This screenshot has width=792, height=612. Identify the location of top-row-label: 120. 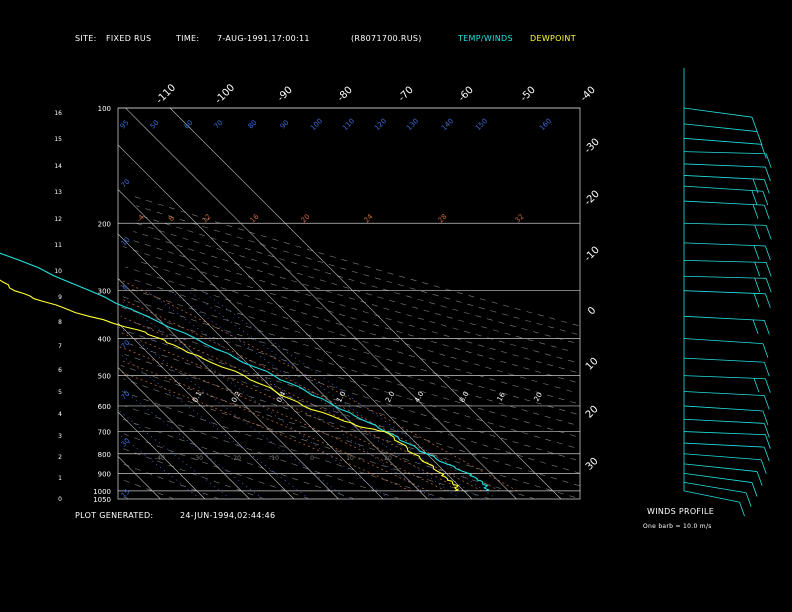
(380, 124).